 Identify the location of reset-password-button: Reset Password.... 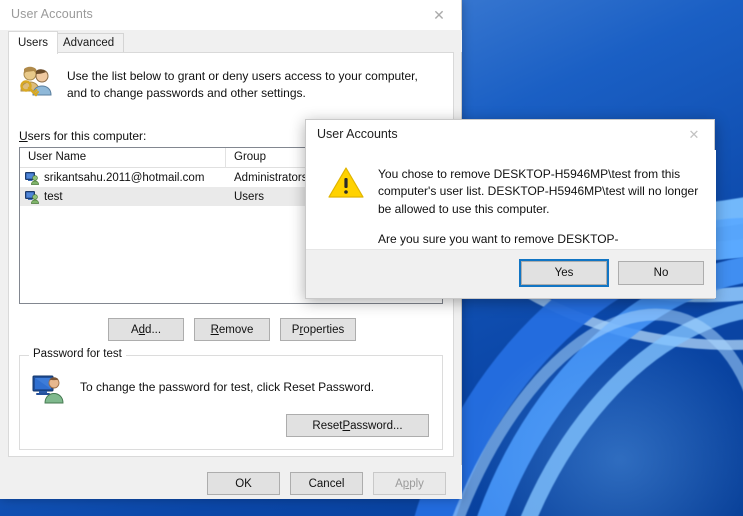
(357, 425).